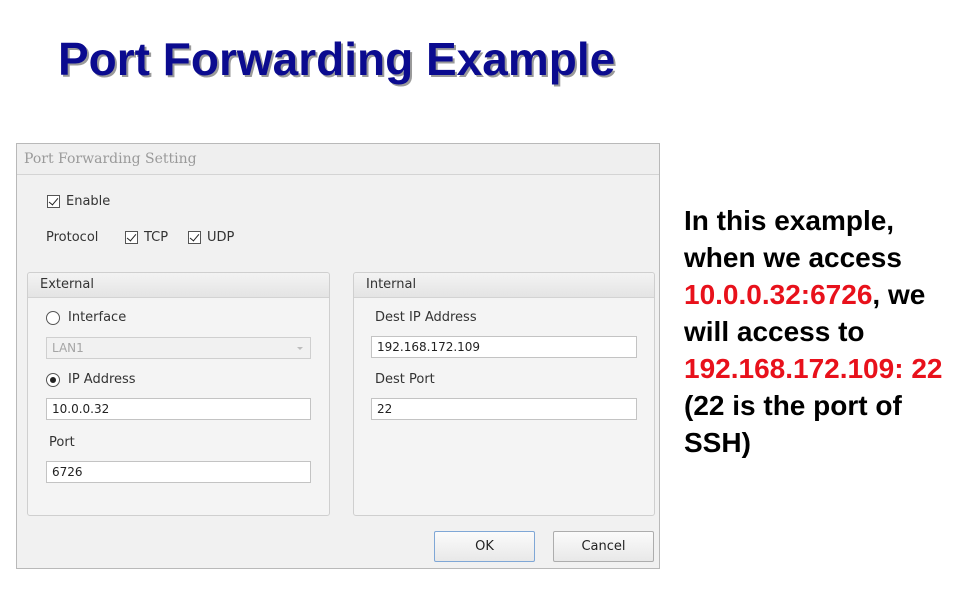 Image resolution: width=957 pixels, height=590 pixels. What do you see at coordinates (504, 285) in the screenshot?
I see `internal-header: Internal` at bounding box center [504, 285].